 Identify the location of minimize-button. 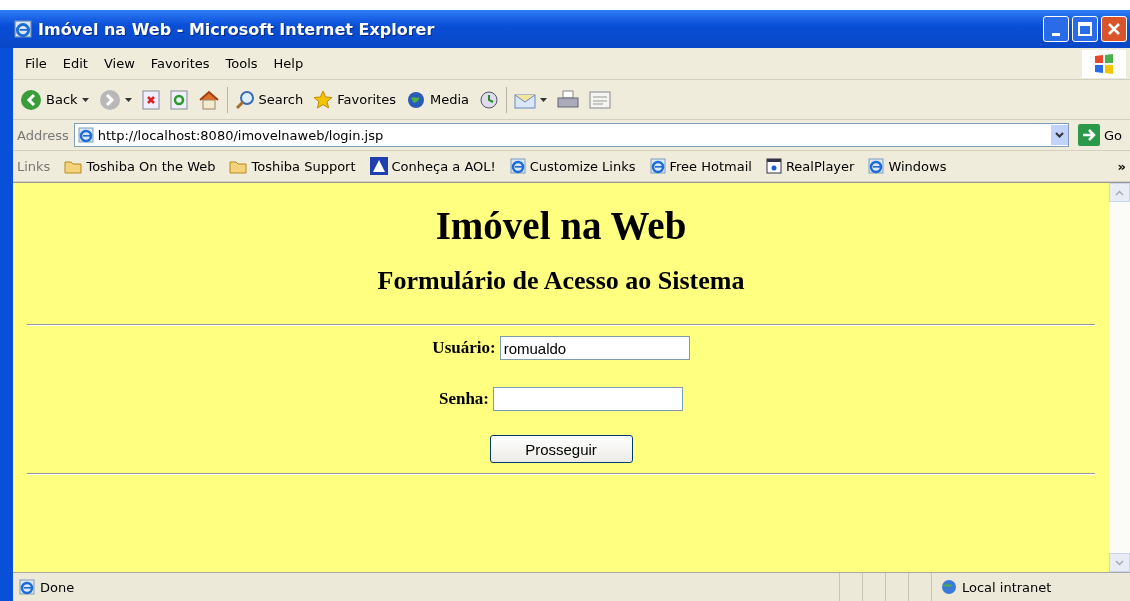
(1056, 29).